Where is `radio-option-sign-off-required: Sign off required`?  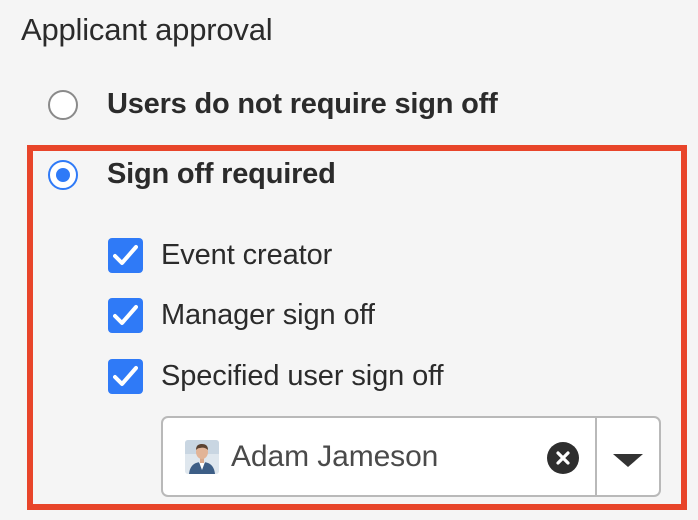
radio-option-sign-off-required: Sign off required is located at coordinates (192, 174).